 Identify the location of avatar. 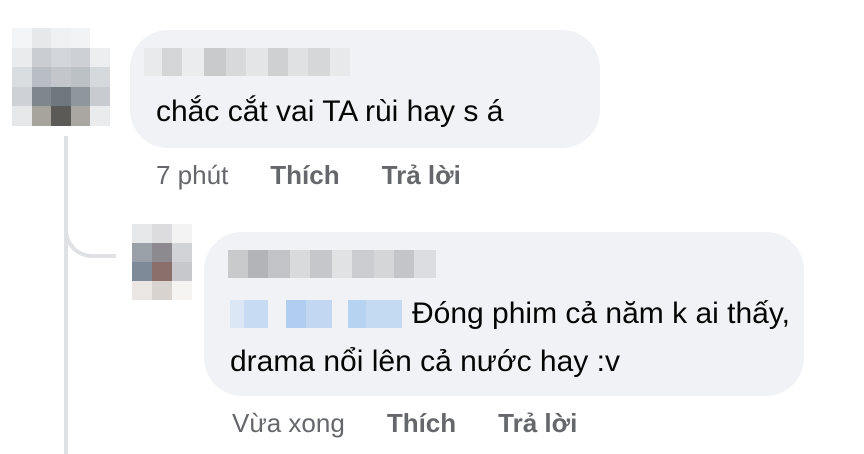
(61, 77).